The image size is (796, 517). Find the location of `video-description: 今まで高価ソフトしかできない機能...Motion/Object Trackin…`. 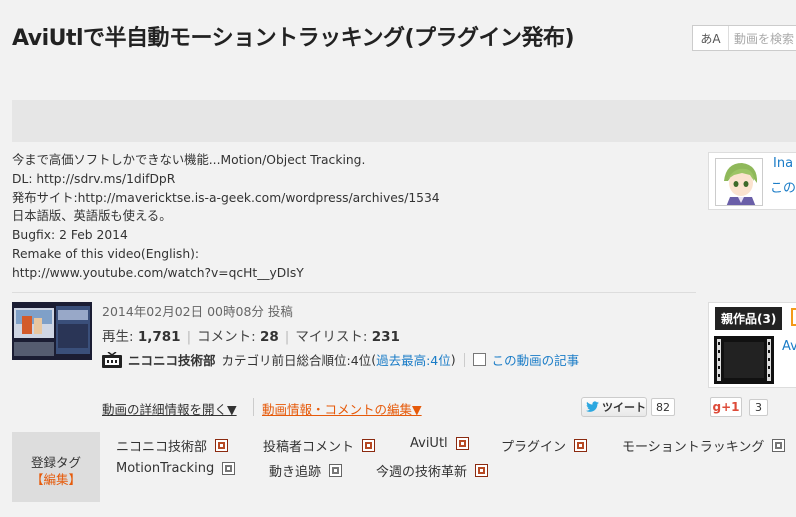

video-description: 今まで高価ソフトしかできない機能...Motion/Object Trackin… is located at coordinates (226, 217).